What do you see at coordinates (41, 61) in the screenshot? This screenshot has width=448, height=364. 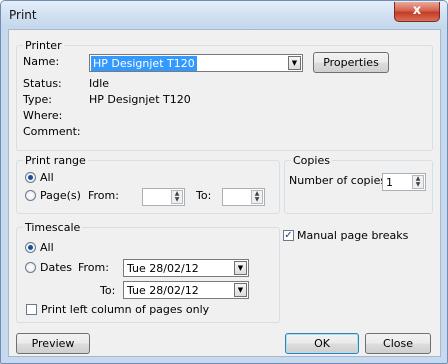 I see `name-label: Name:` at bounding box center [41, 61].